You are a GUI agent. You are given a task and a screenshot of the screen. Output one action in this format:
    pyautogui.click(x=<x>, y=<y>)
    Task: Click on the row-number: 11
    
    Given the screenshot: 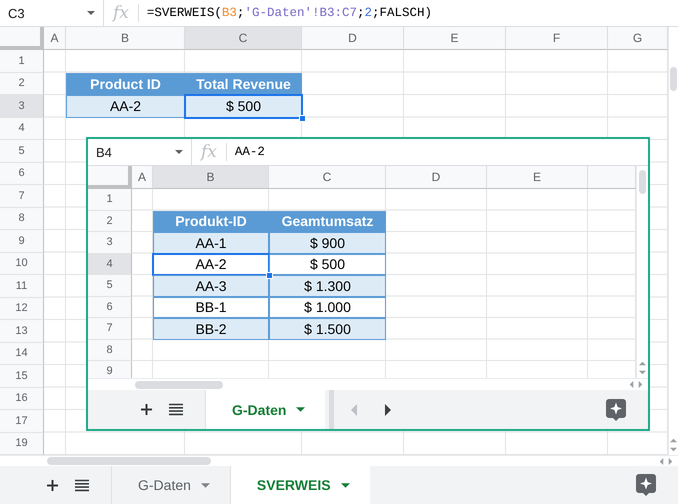 What is the action you would take?
    pyautogui.click(x=22, y=286)
    